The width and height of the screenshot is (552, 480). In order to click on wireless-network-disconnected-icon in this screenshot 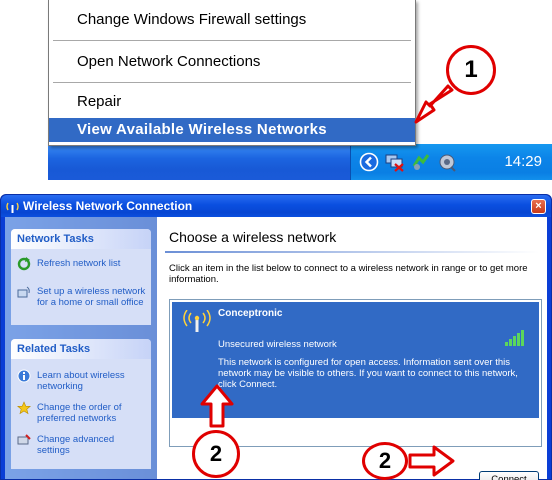, I will do `click(395, 162)`.